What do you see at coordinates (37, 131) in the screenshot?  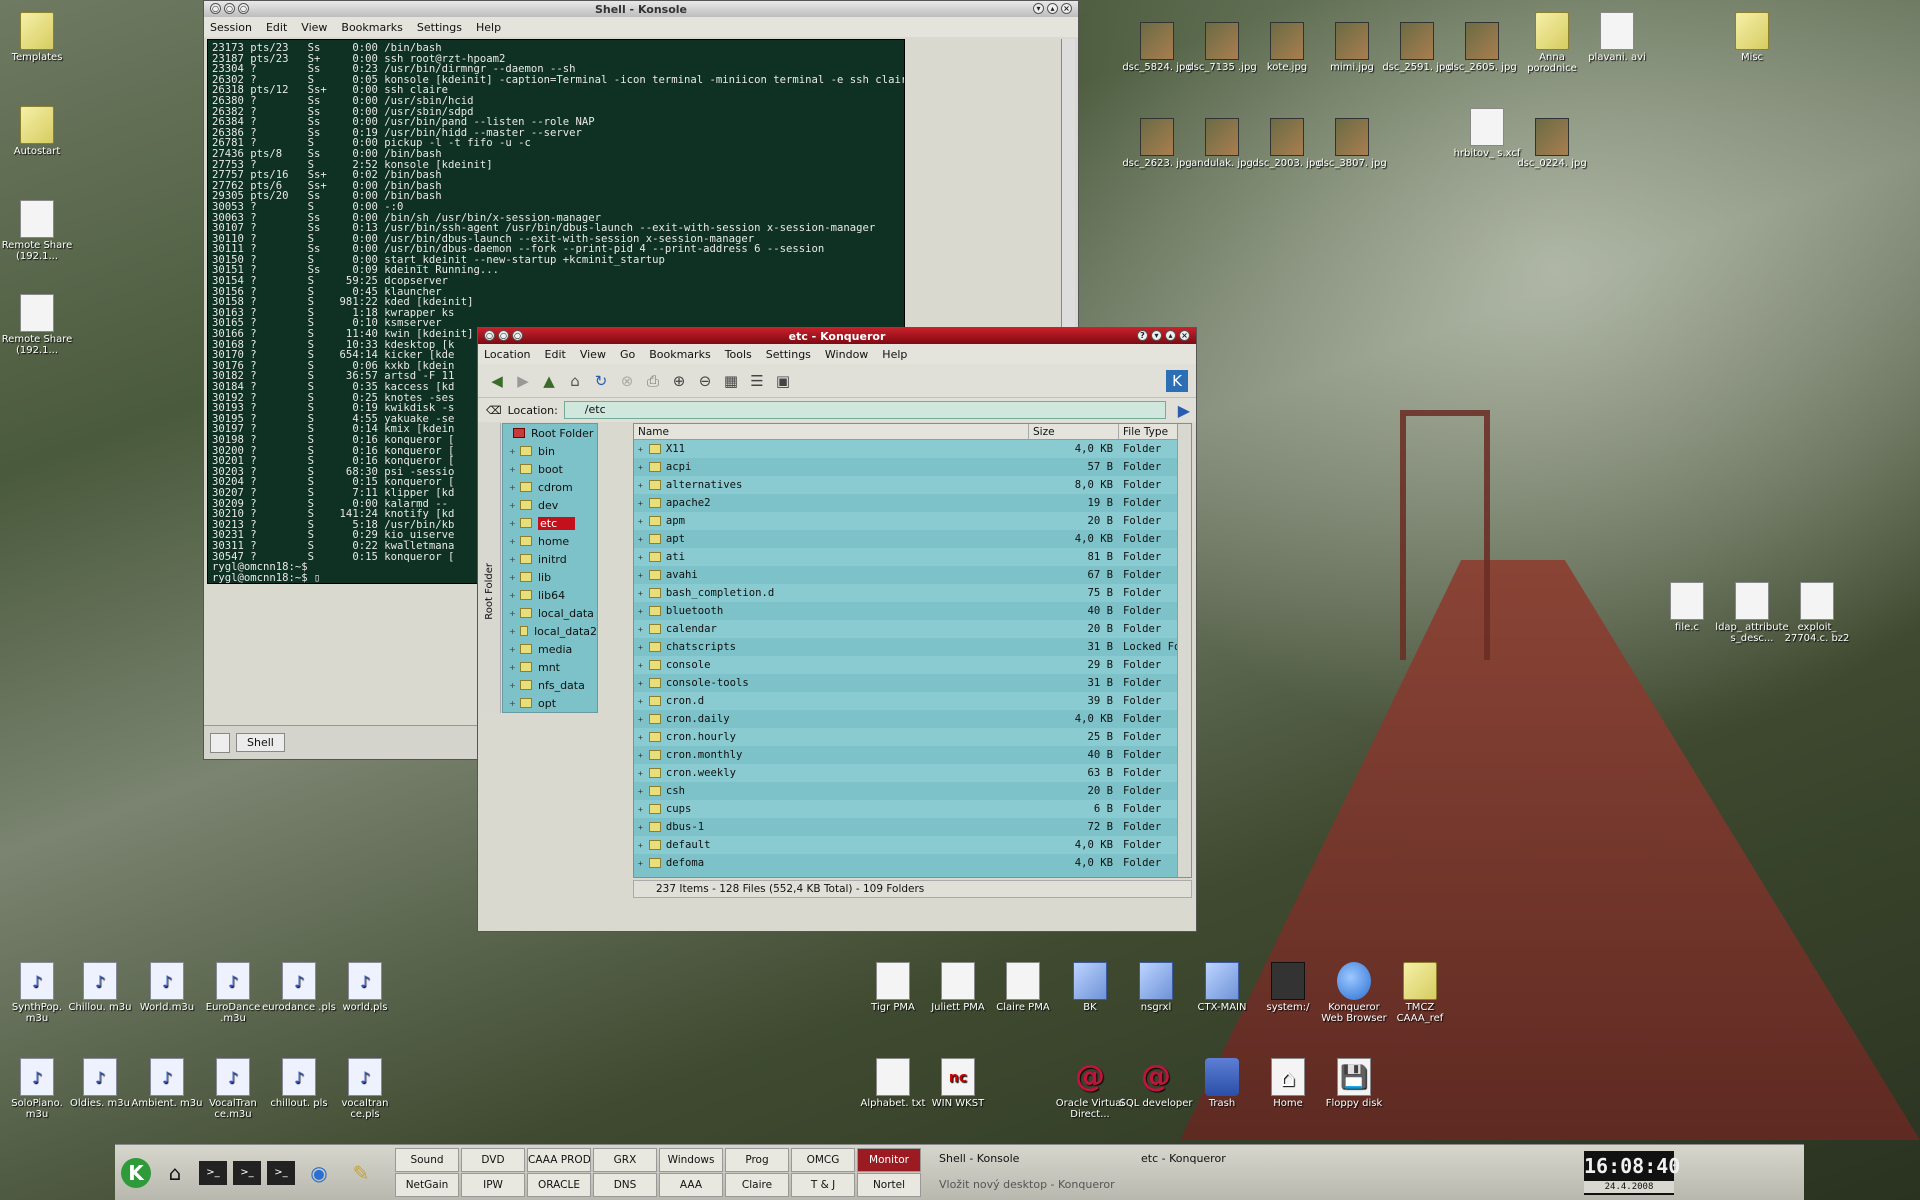 I see `desktop-icon-autostart: Autostart` at bounding box center [37, 131].